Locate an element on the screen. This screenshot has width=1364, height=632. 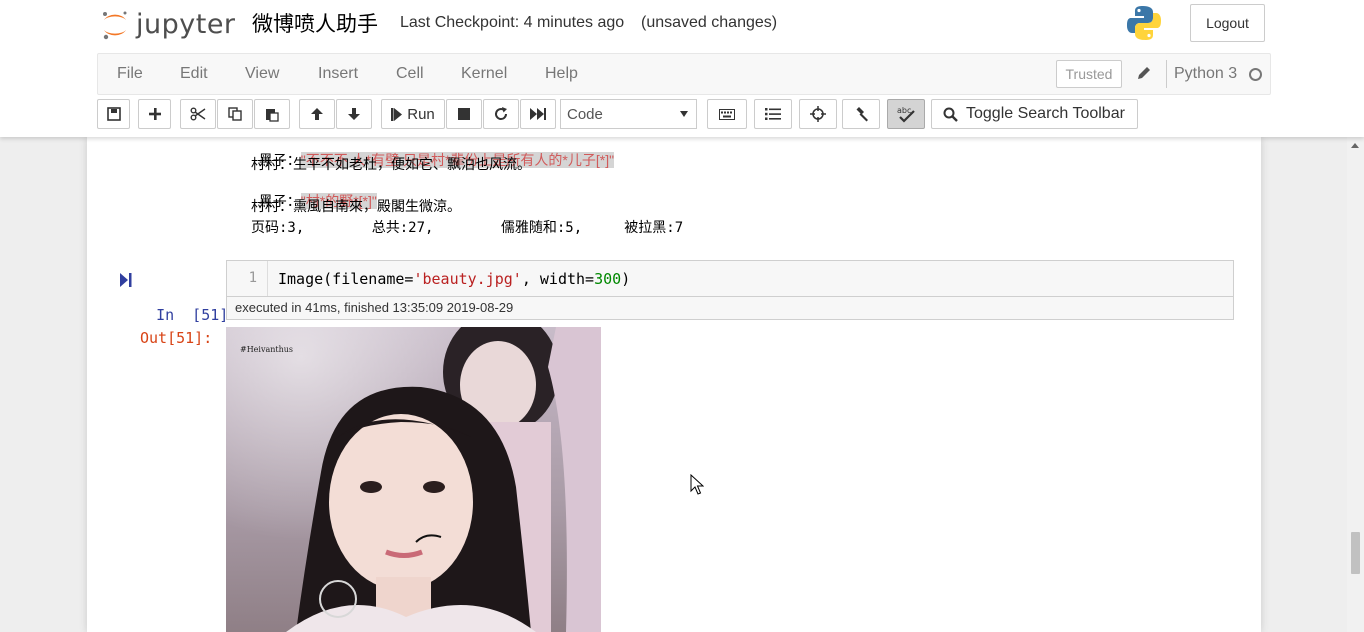
toggle-search-toolbar-label: Toggle Search Toolbar is located at coordinates (1045, 113).